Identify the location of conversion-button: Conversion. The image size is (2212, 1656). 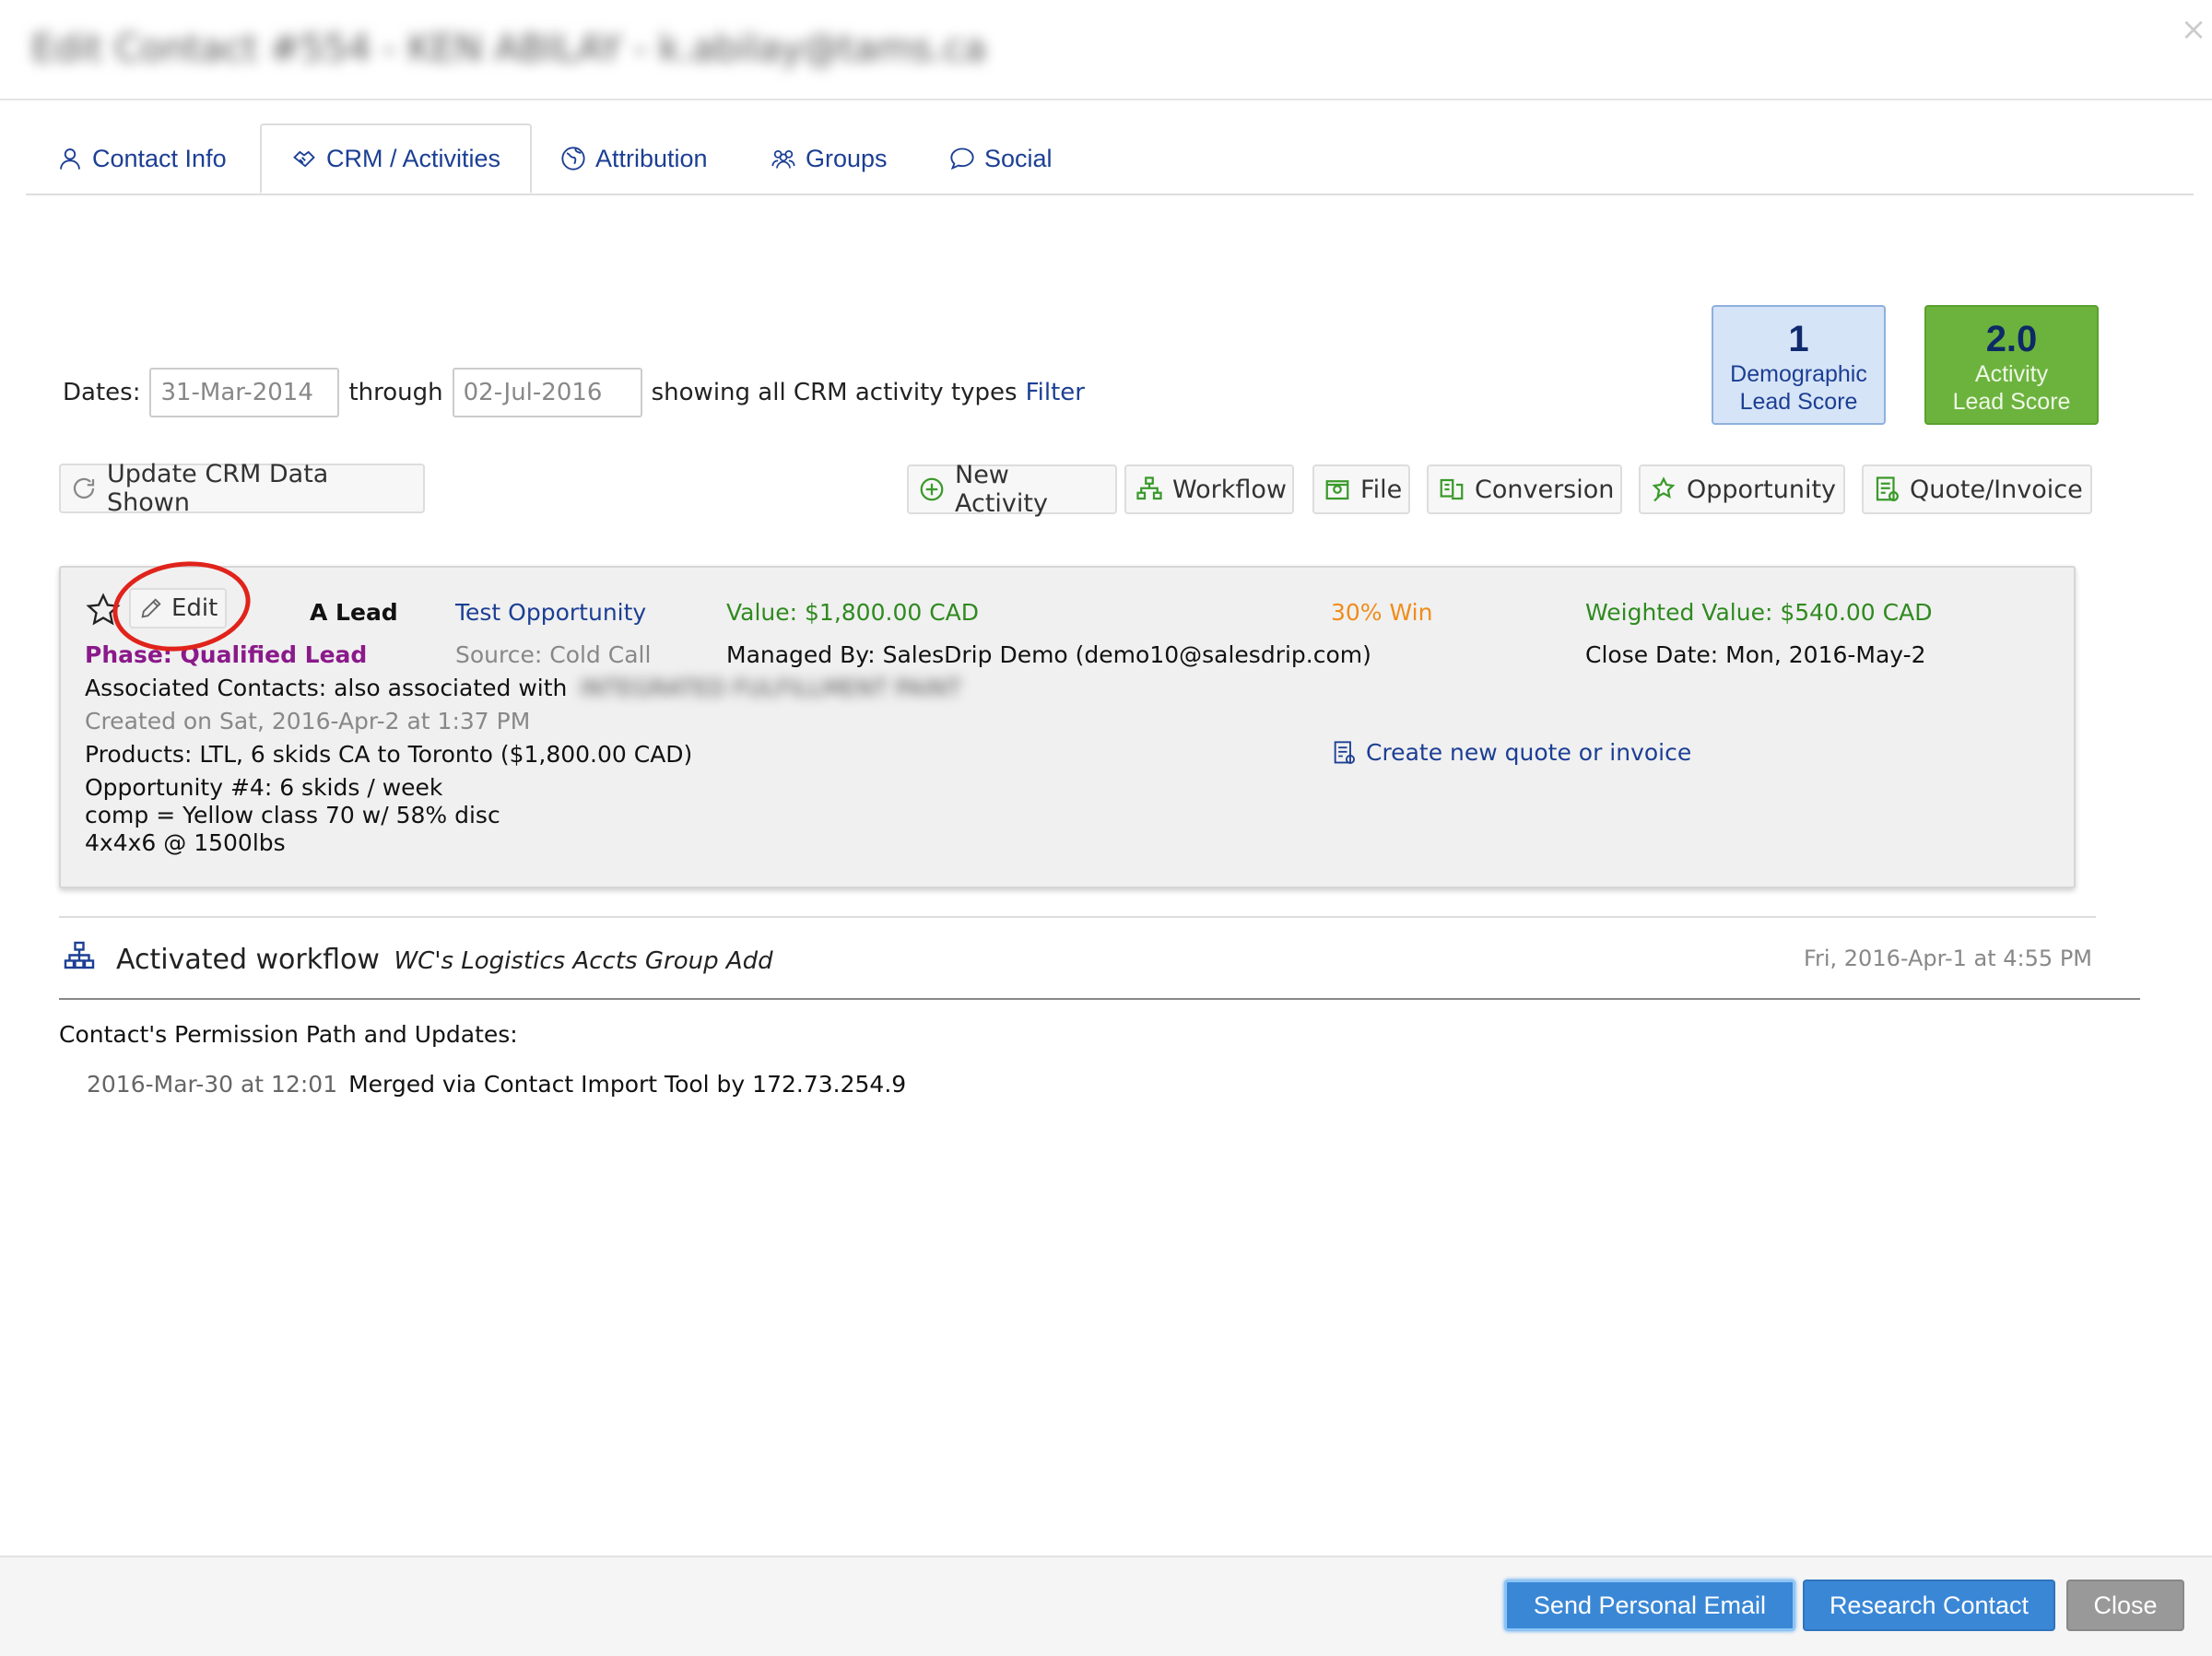
(1524, 489).